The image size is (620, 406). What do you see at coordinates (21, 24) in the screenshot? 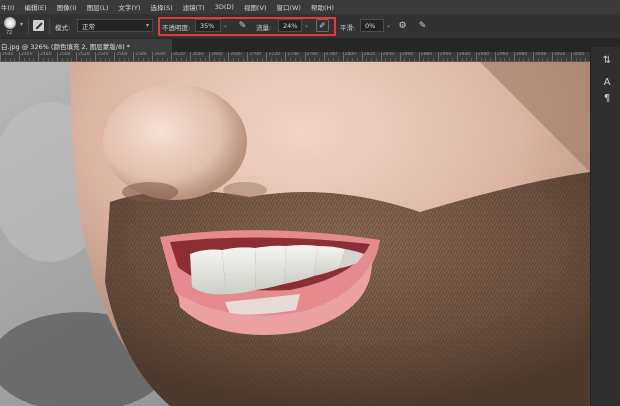
I see `brush-preset-dropdown-icon: ▾` at bounding box center [21, 24].